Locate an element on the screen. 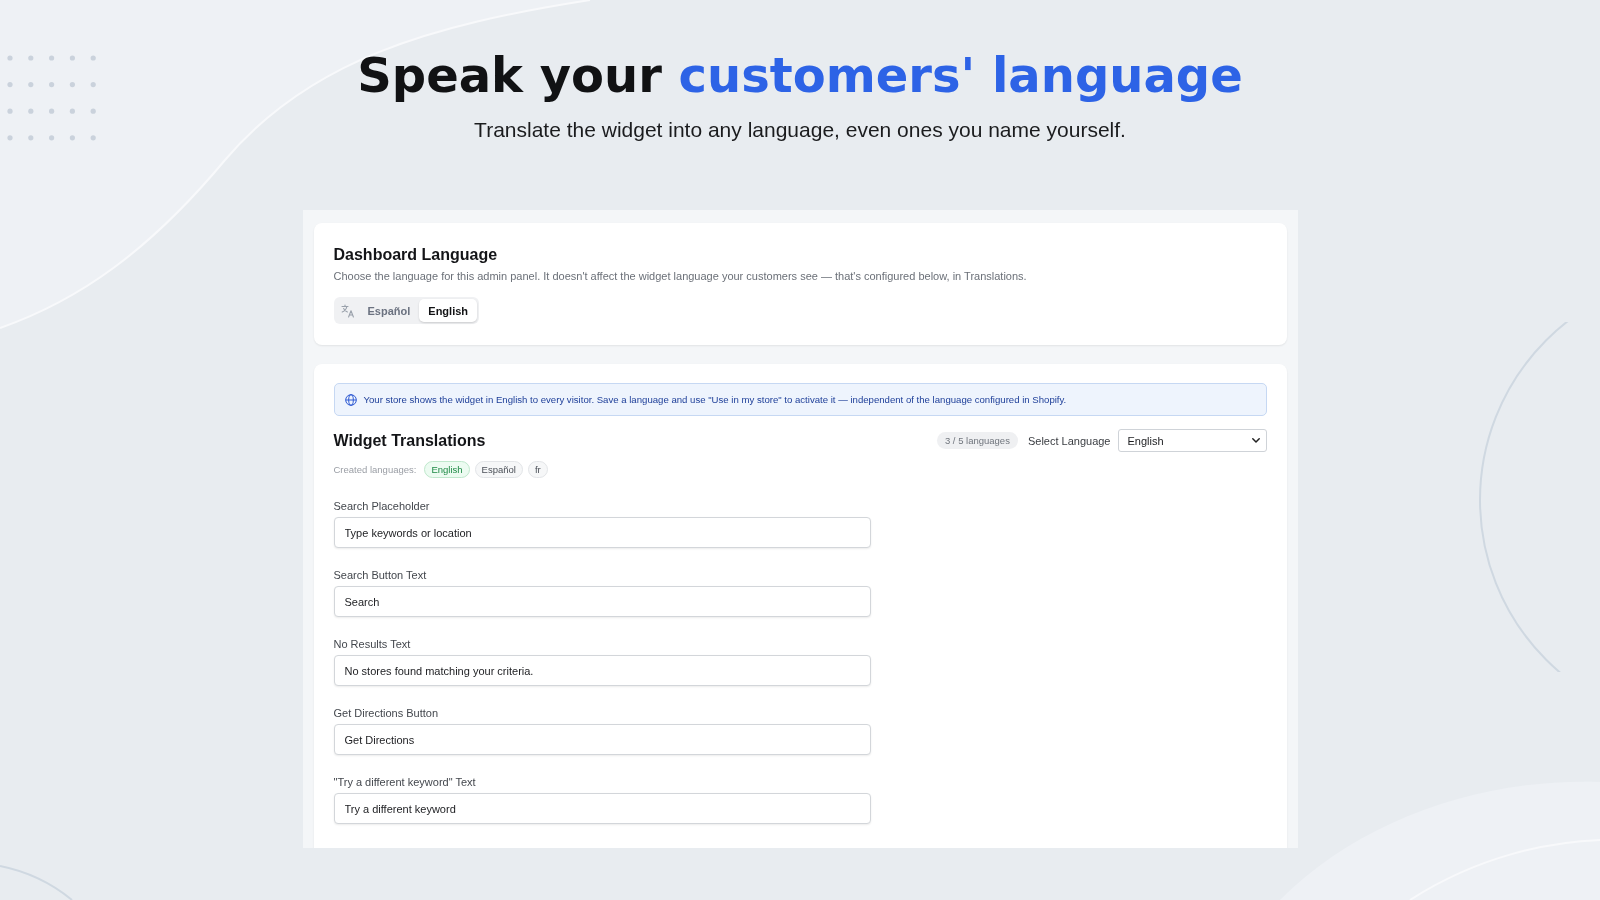  card-description: Choose the language for this admin panel. It doesn't affect the widget language your customers see — that's configured below, in Translations. is located at coordinates (680, 276).